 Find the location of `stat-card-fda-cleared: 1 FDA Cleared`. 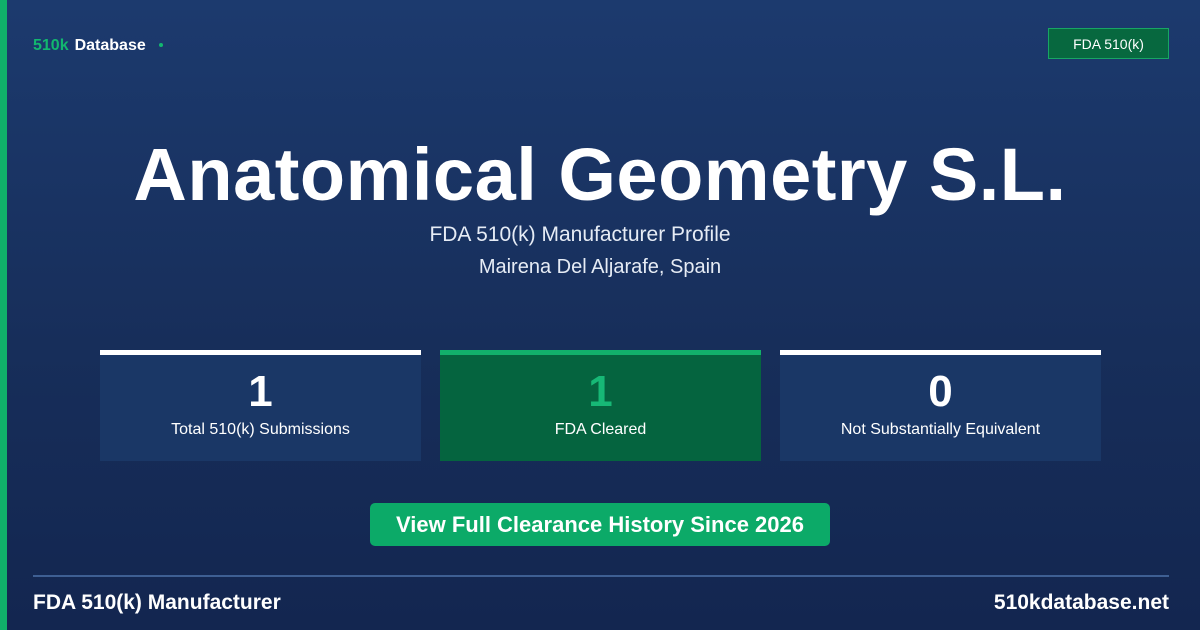

stat-card-fda-cleared: 1 FDA Cleared is located at coordinates (600, 405).